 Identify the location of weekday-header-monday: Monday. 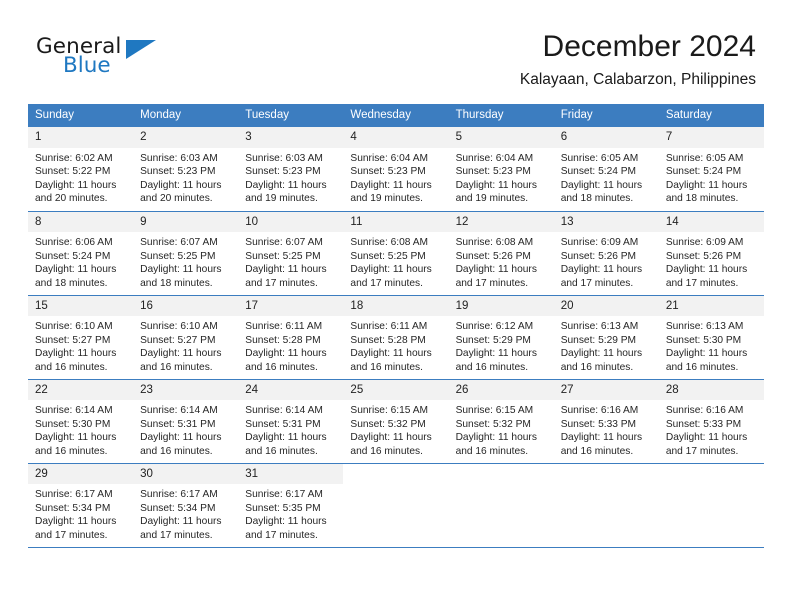
(186, 115).